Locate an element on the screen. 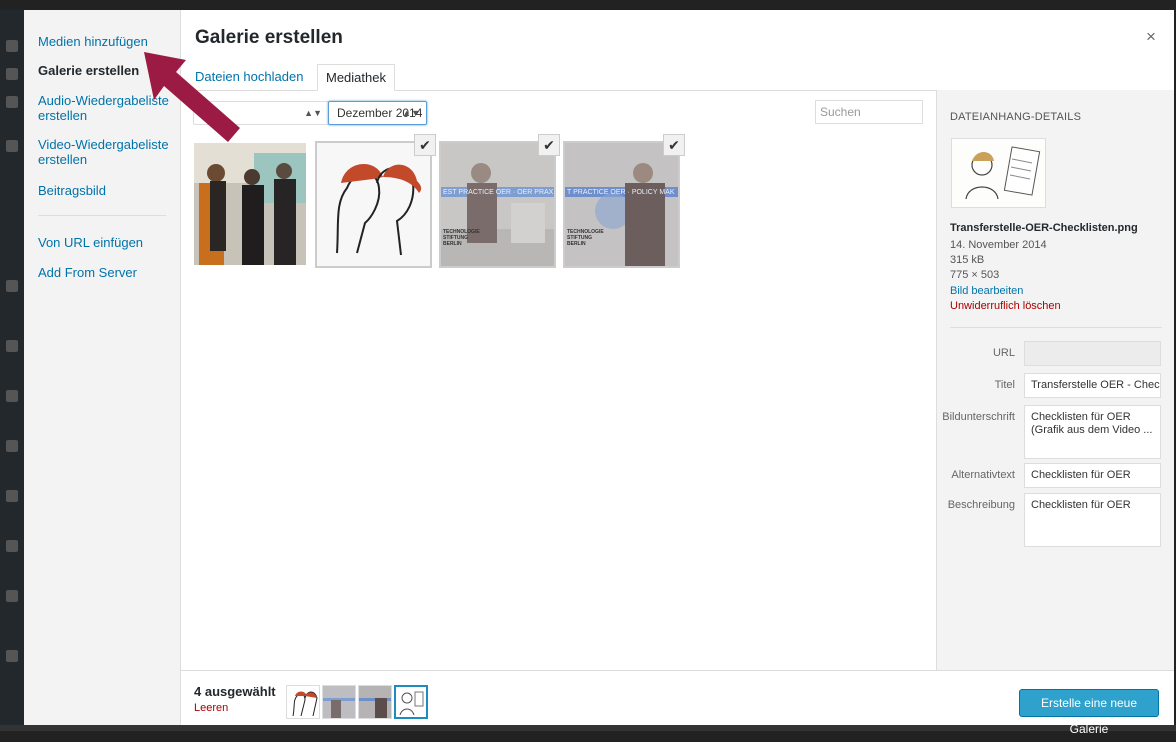  close-icon: × is located at coordinates (1151, 36).